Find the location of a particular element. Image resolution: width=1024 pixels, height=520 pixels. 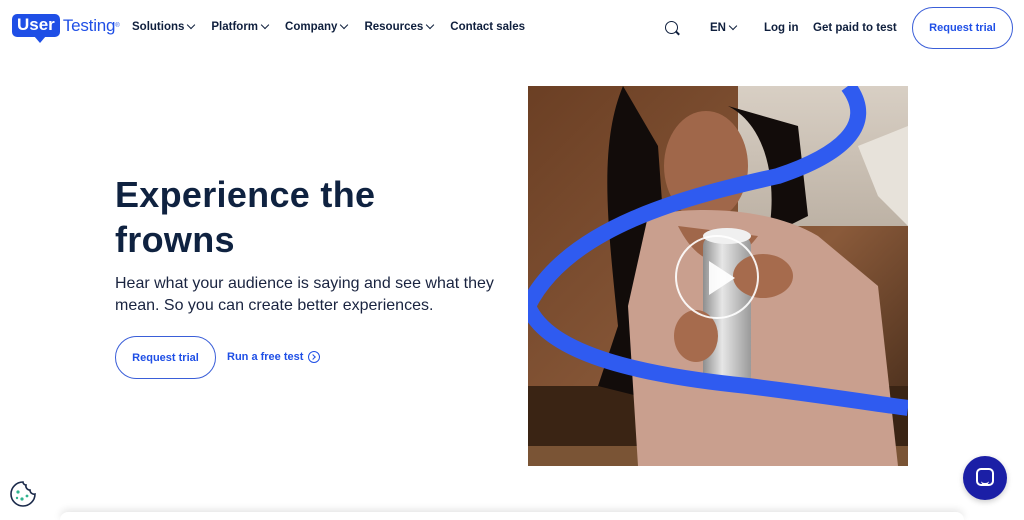

header-request-trial-button: Request trial is located at coordinates (962, 28).